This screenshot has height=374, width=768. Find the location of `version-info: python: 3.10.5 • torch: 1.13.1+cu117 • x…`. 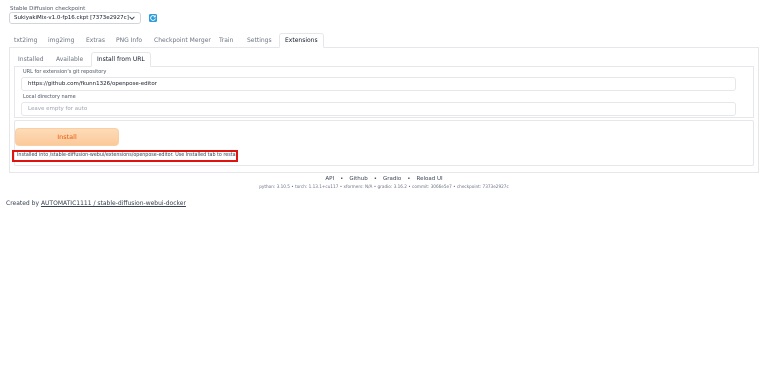

version-info: python: 3.10.5 • torch: 1.13.1+cu117 • x… is located at coordinates (384, 186).